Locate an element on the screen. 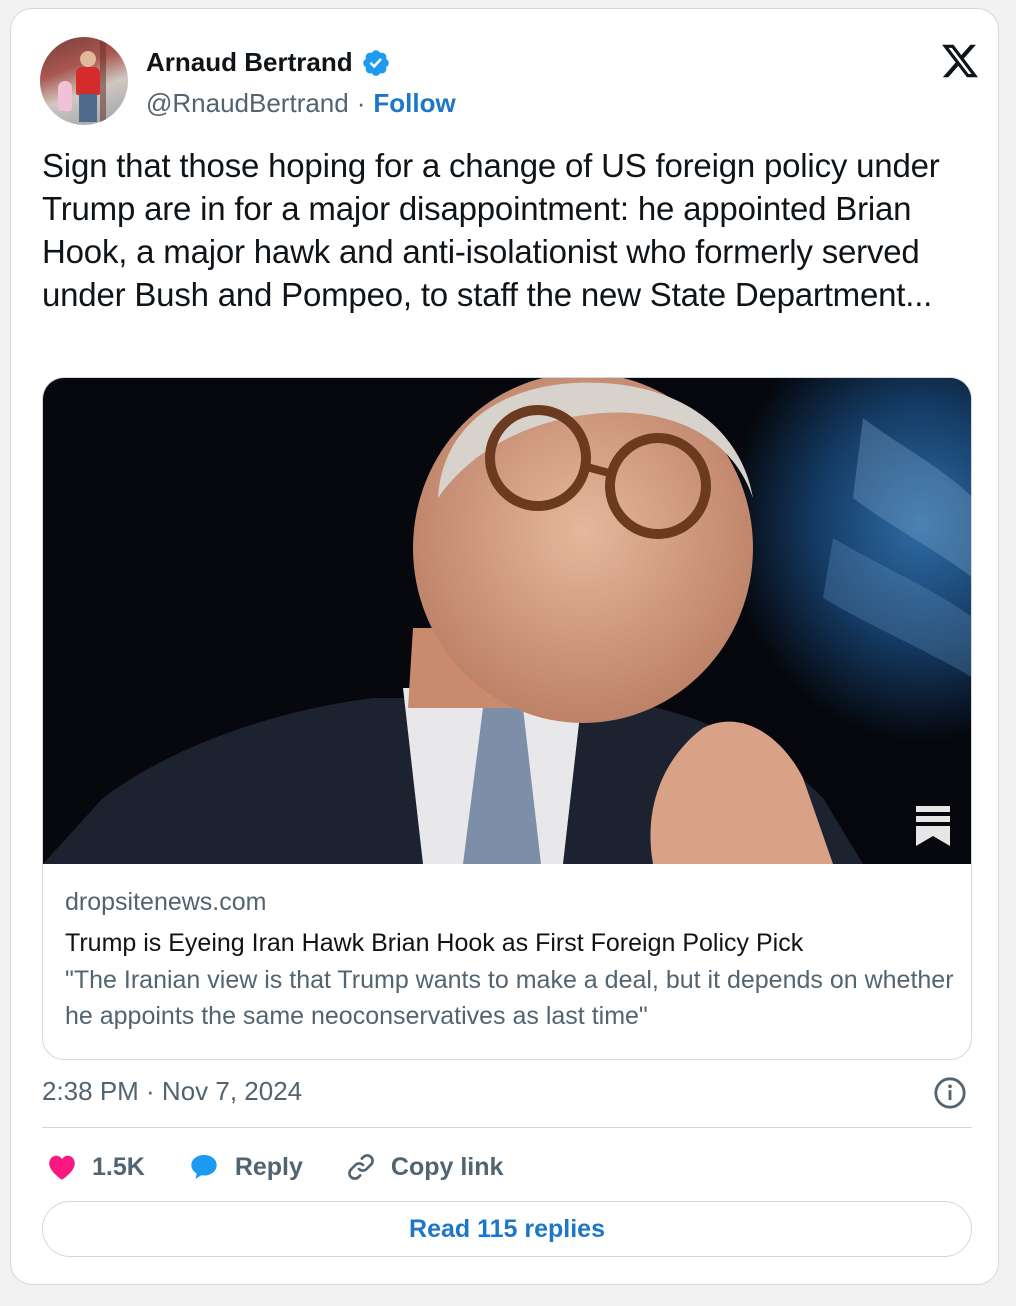  author-name: Arnaud Bertrand is located at coordinates (249, 62).